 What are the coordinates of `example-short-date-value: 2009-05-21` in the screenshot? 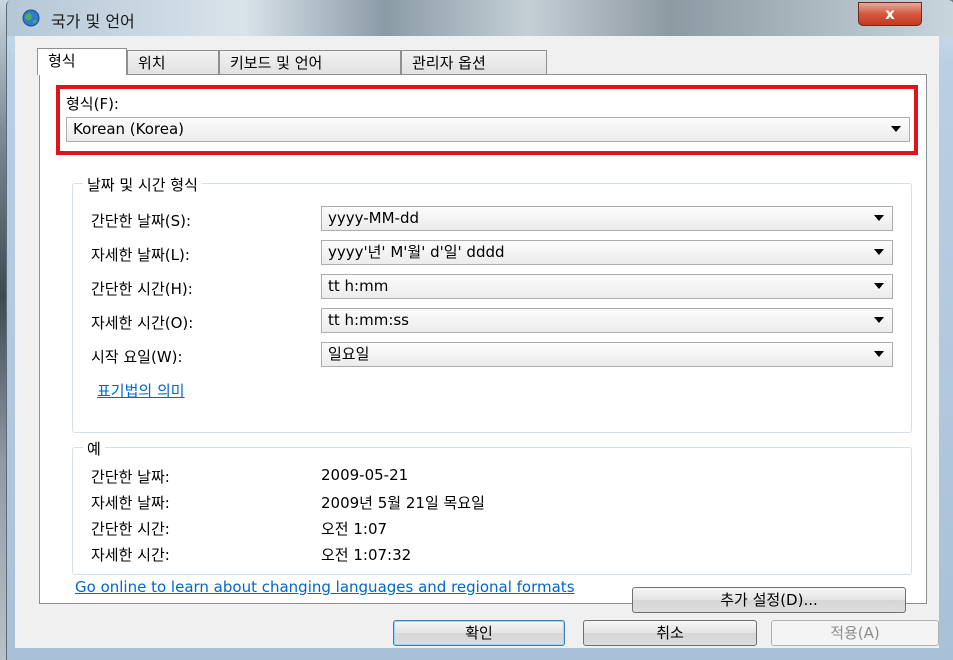 It's located at (365, 475).